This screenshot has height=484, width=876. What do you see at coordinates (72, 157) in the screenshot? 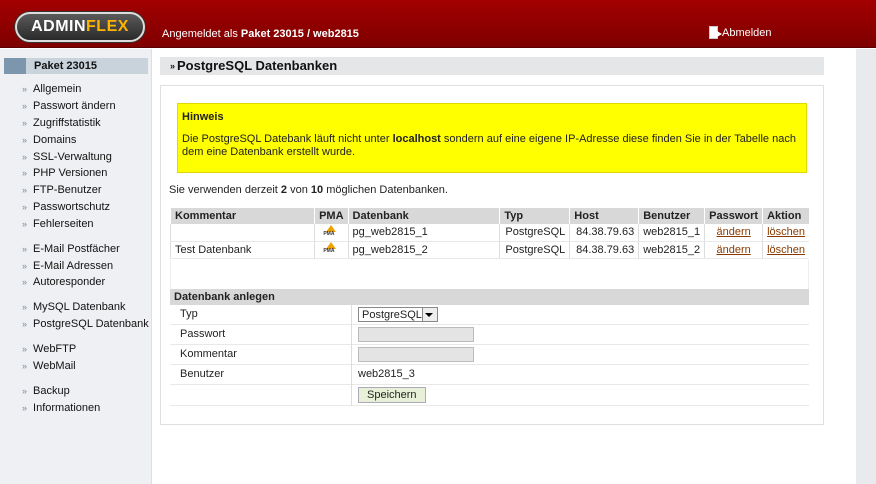
I see `sidebar-item-label: SSL-Verwaltung` at bounding box center [72, 157].